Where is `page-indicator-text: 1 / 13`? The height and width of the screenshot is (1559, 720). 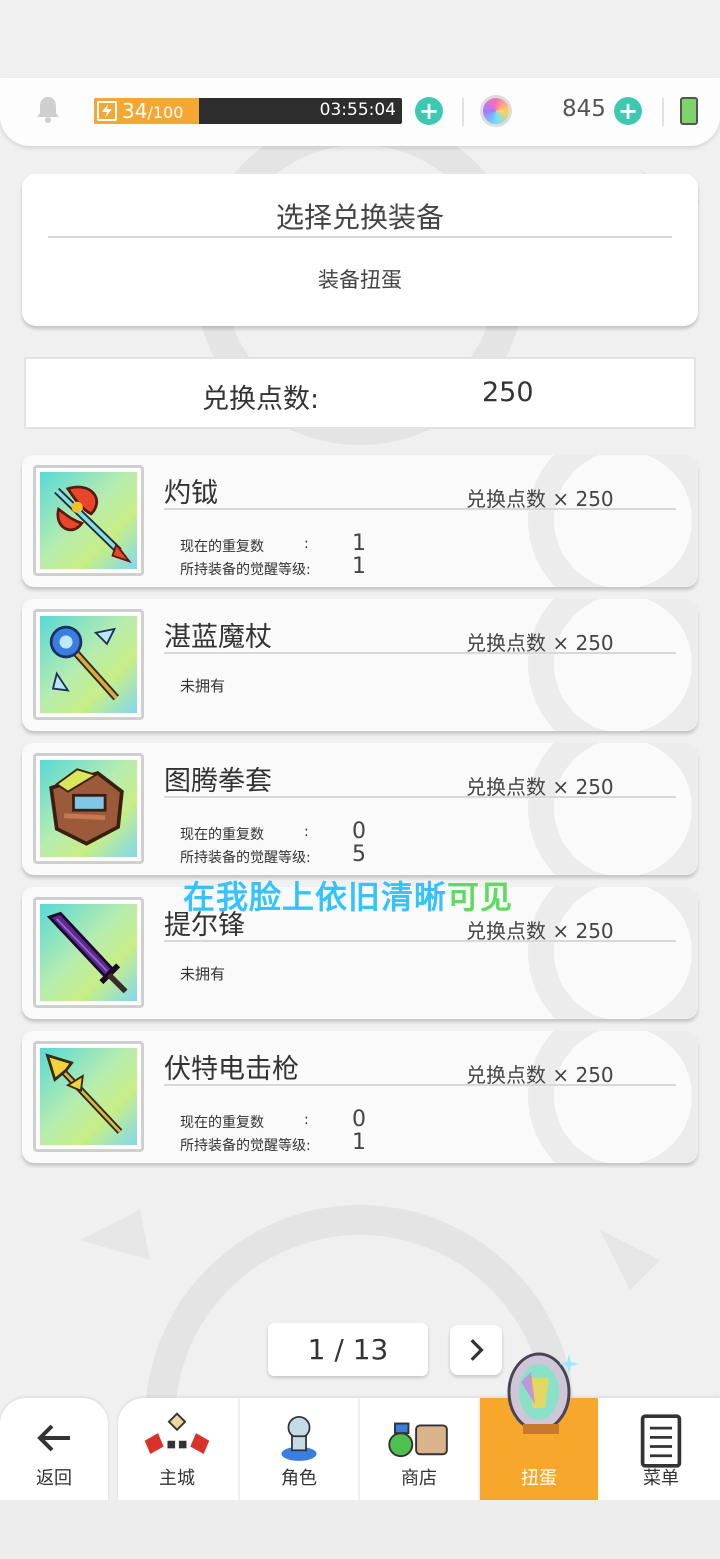 page-indicator-text: 1 / 13 is located at coordinates (348, 1349).